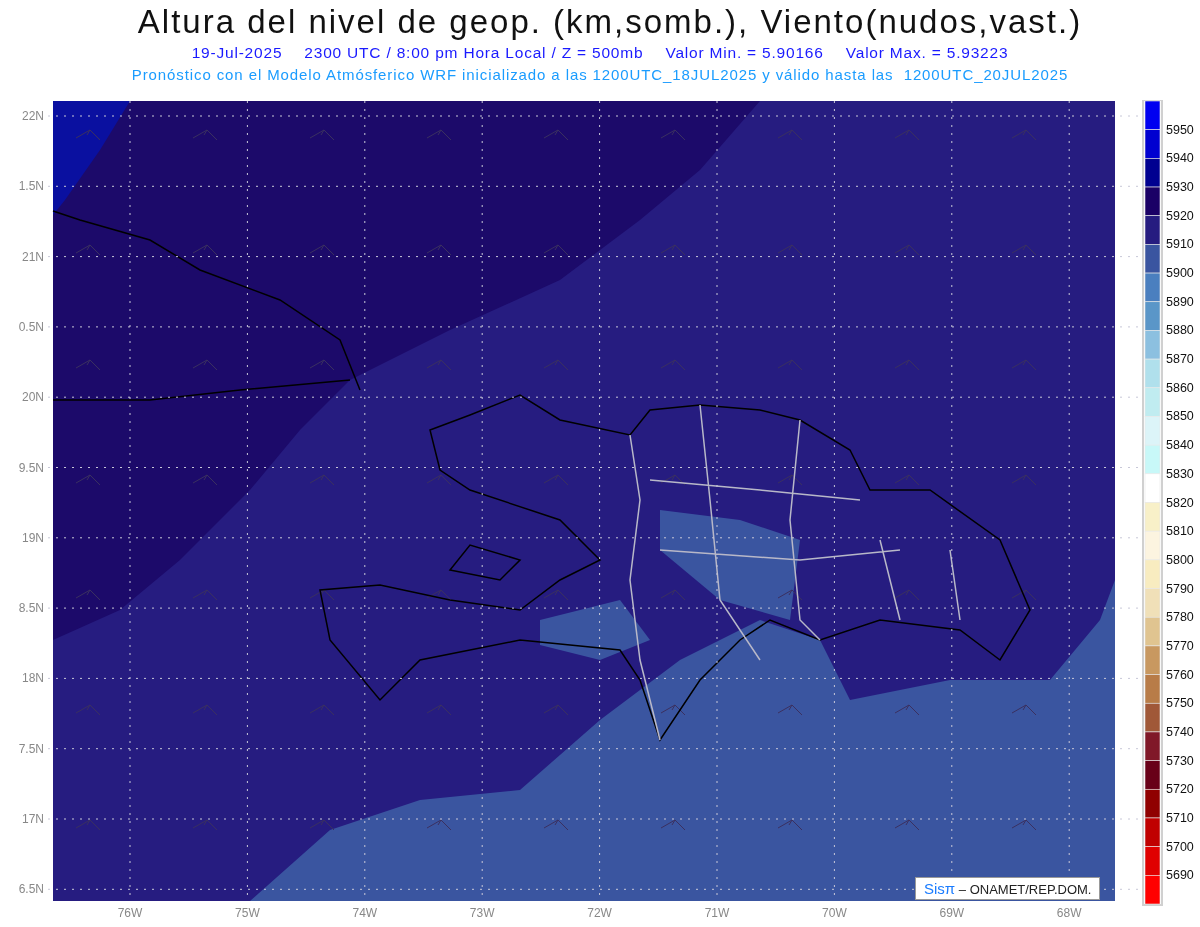  I want to click on latitude-label: 19N, so click(33, 537).